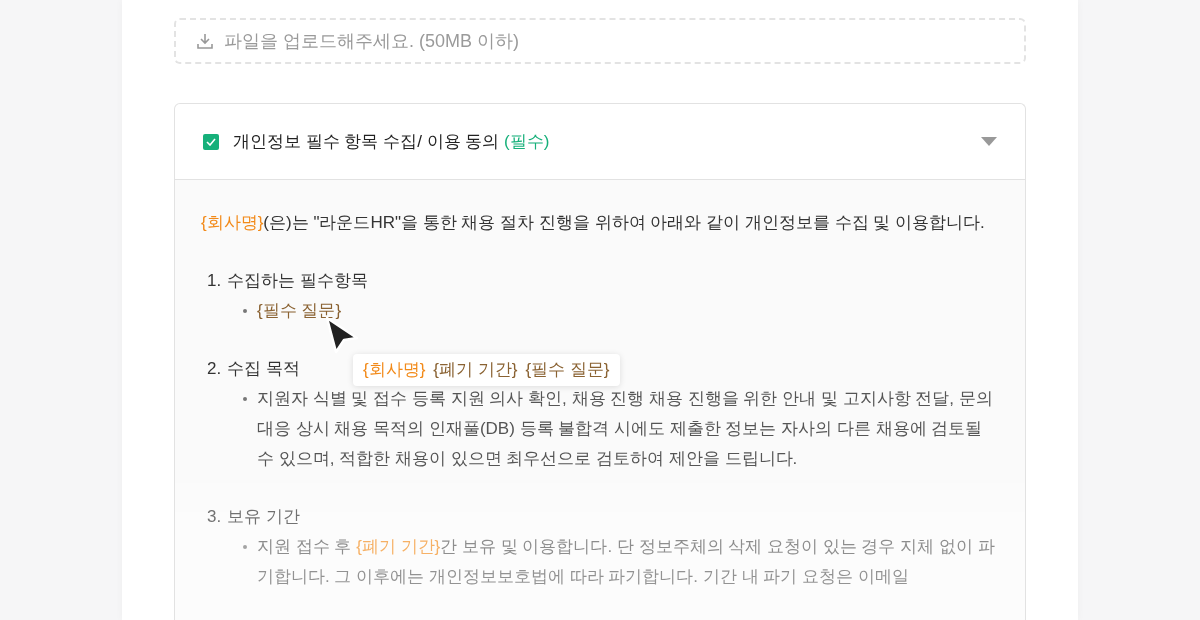 This screenshot has width=1200, height=620. What do you see at coordinates (299, 311) in the screenshot?
I see `list-item-text: {필수 질문}` at bounding box center [299, 311].